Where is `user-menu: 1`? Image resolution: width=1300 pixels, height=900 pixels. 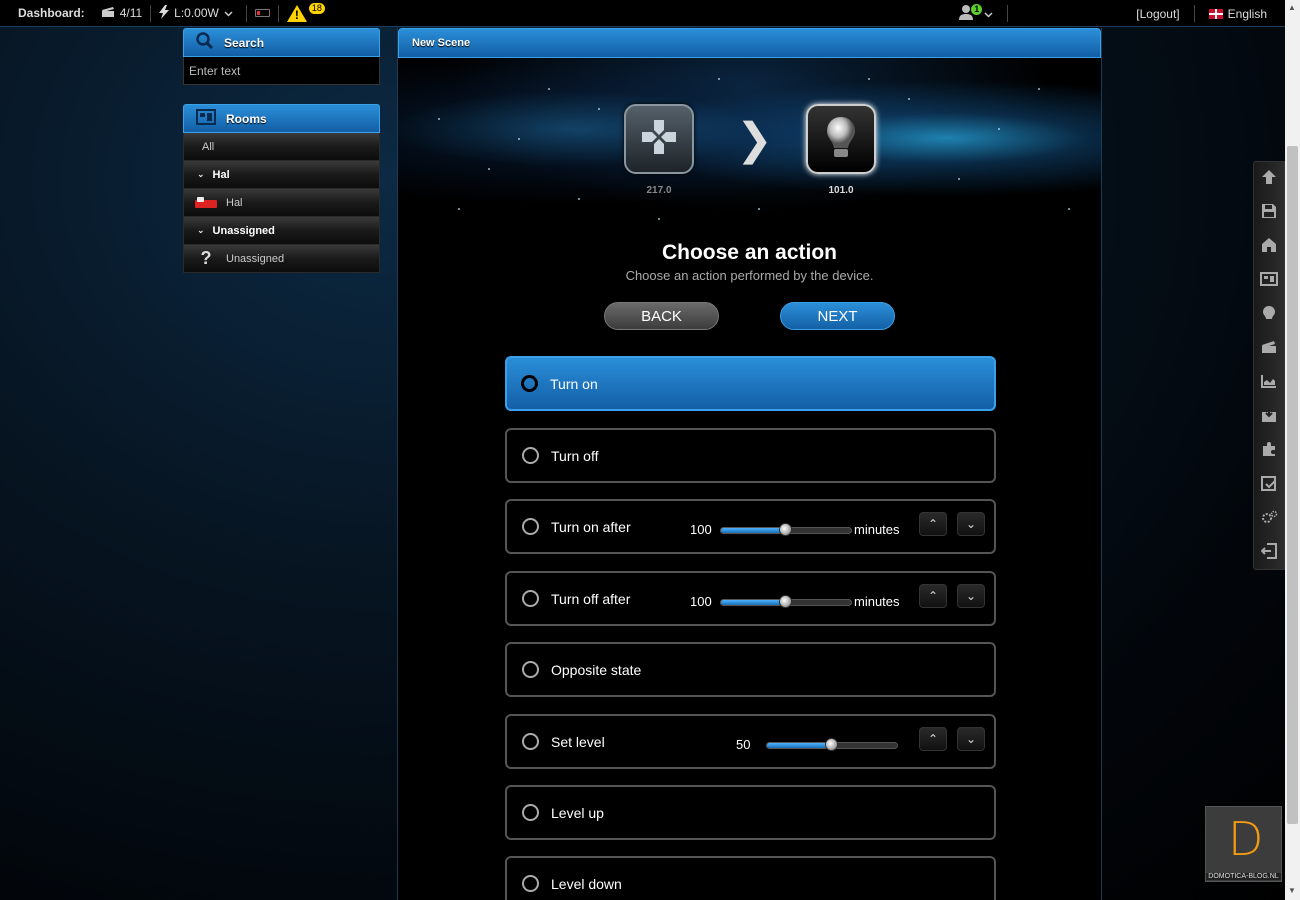 user-menu: 1 is located at coordinates (979, 13).